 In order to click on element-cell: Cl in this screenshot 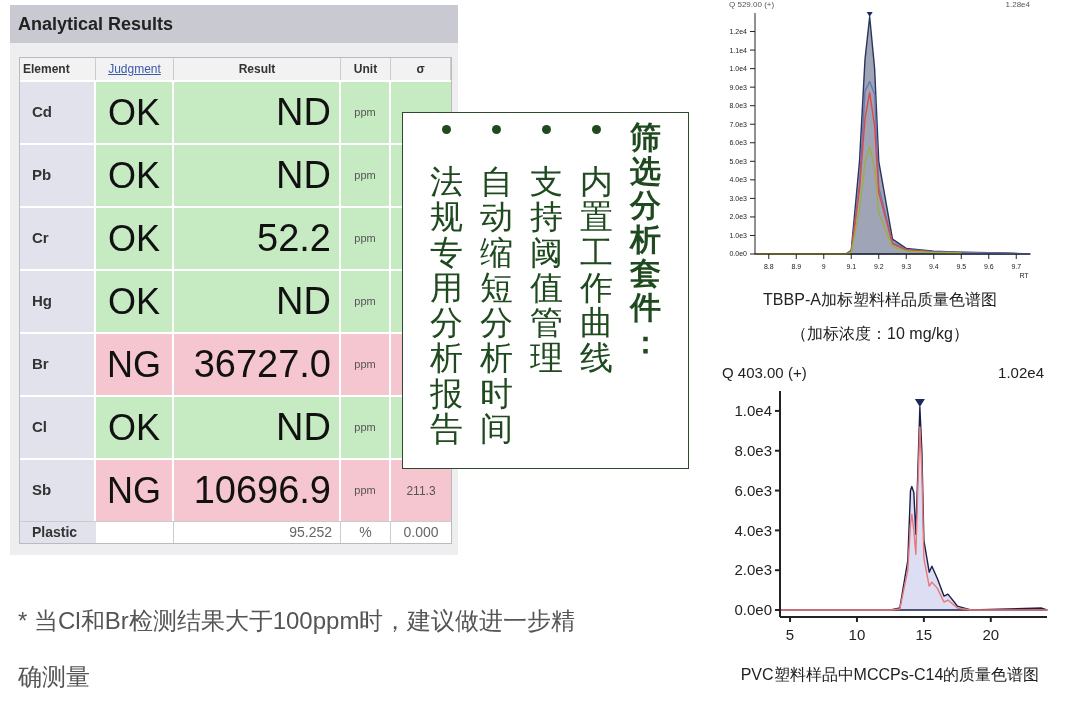, I will do `click(58, 427)`.